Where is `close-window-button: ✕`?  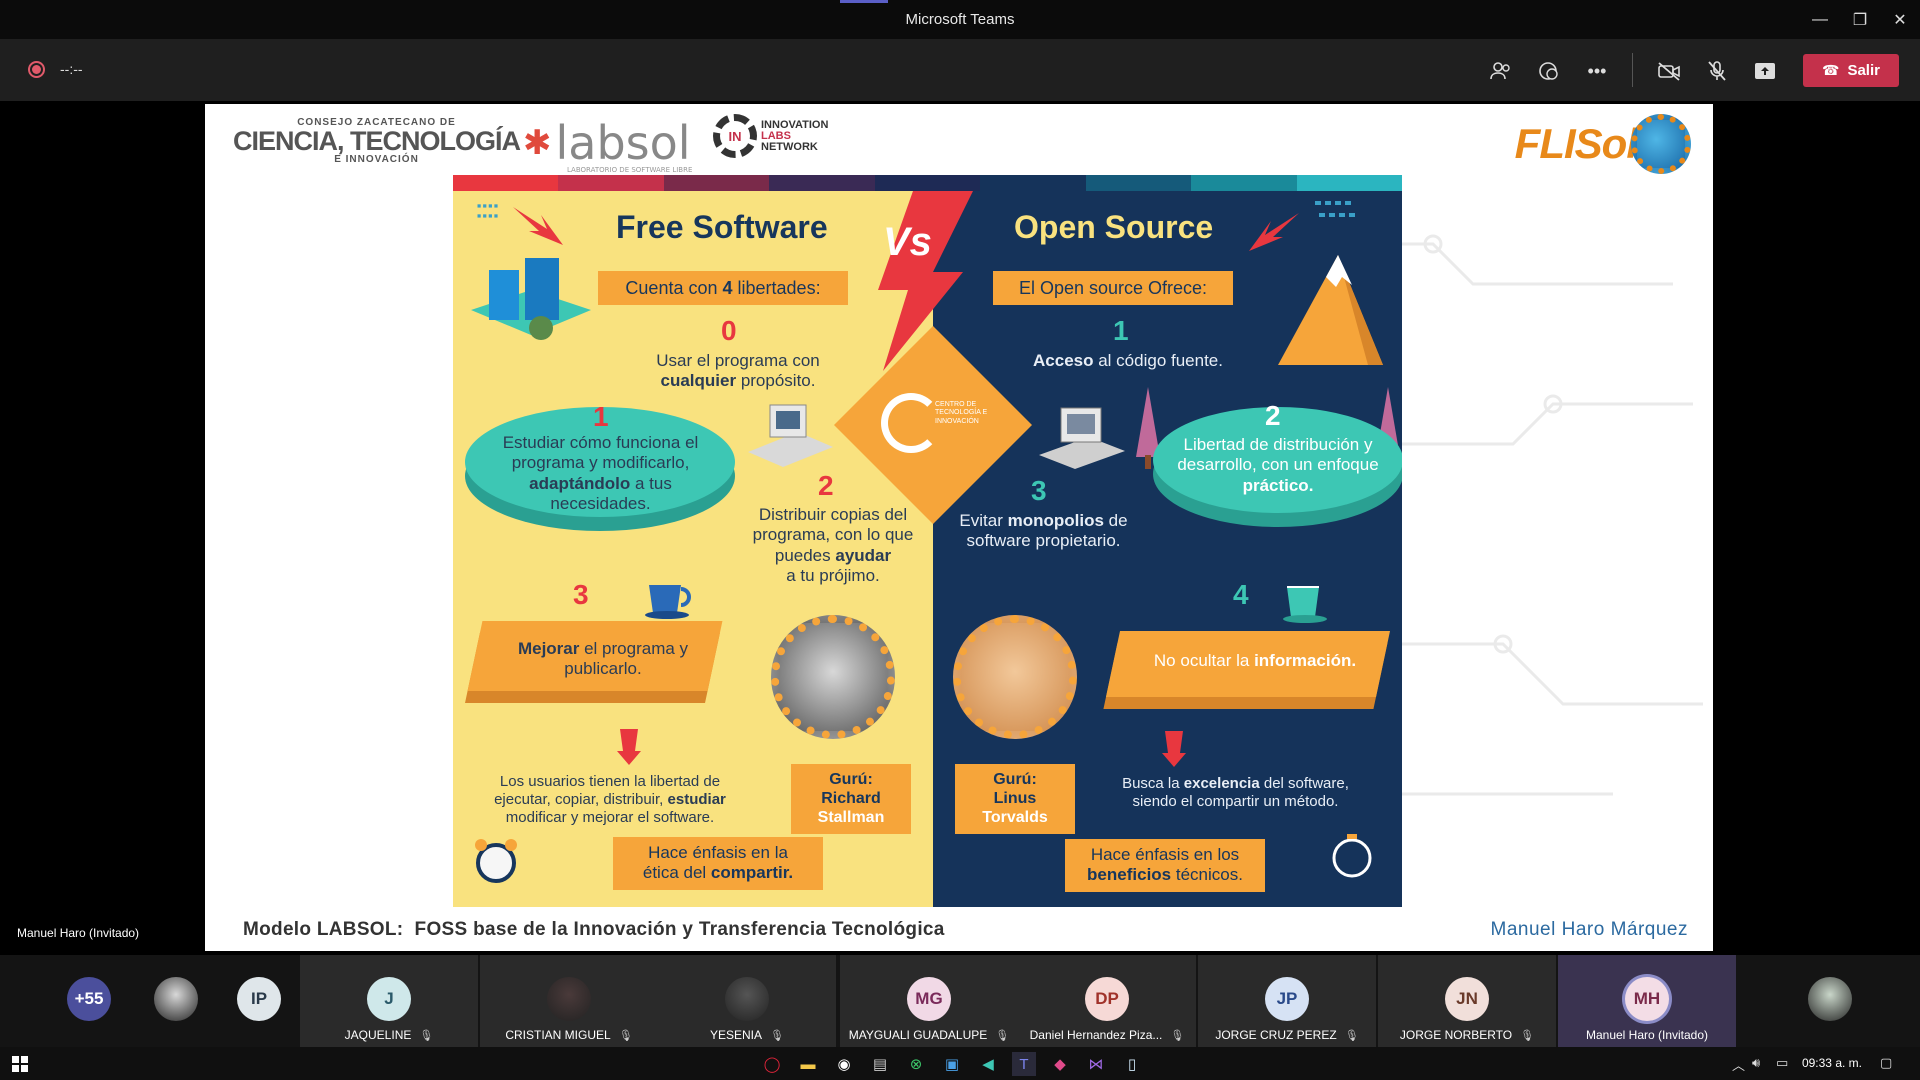
close-window-button: ✕ is located at coordinates (1900, 19).